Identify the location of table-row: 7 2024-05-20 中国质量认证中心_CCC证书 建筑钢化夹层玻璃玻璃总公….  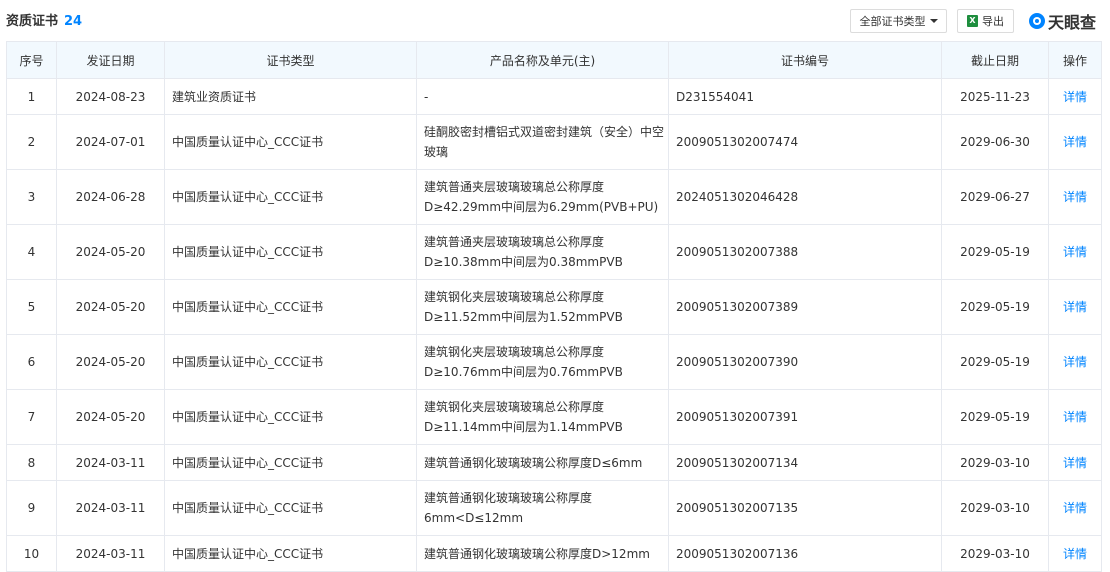
(554, 417).